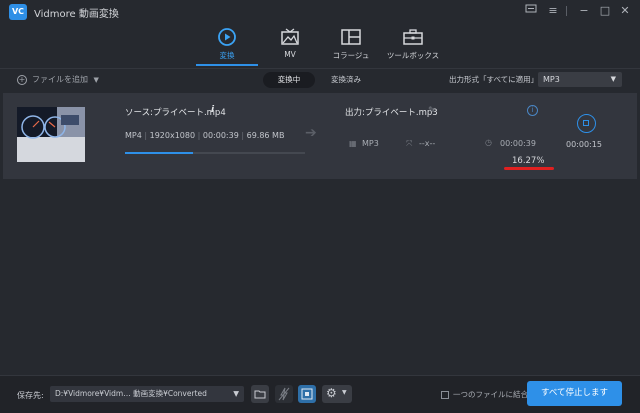 The image size is (640, 413). Describe the element at coordinates (289, 80) in the screenshot. I see `tab-converting: 変換中` at that location.